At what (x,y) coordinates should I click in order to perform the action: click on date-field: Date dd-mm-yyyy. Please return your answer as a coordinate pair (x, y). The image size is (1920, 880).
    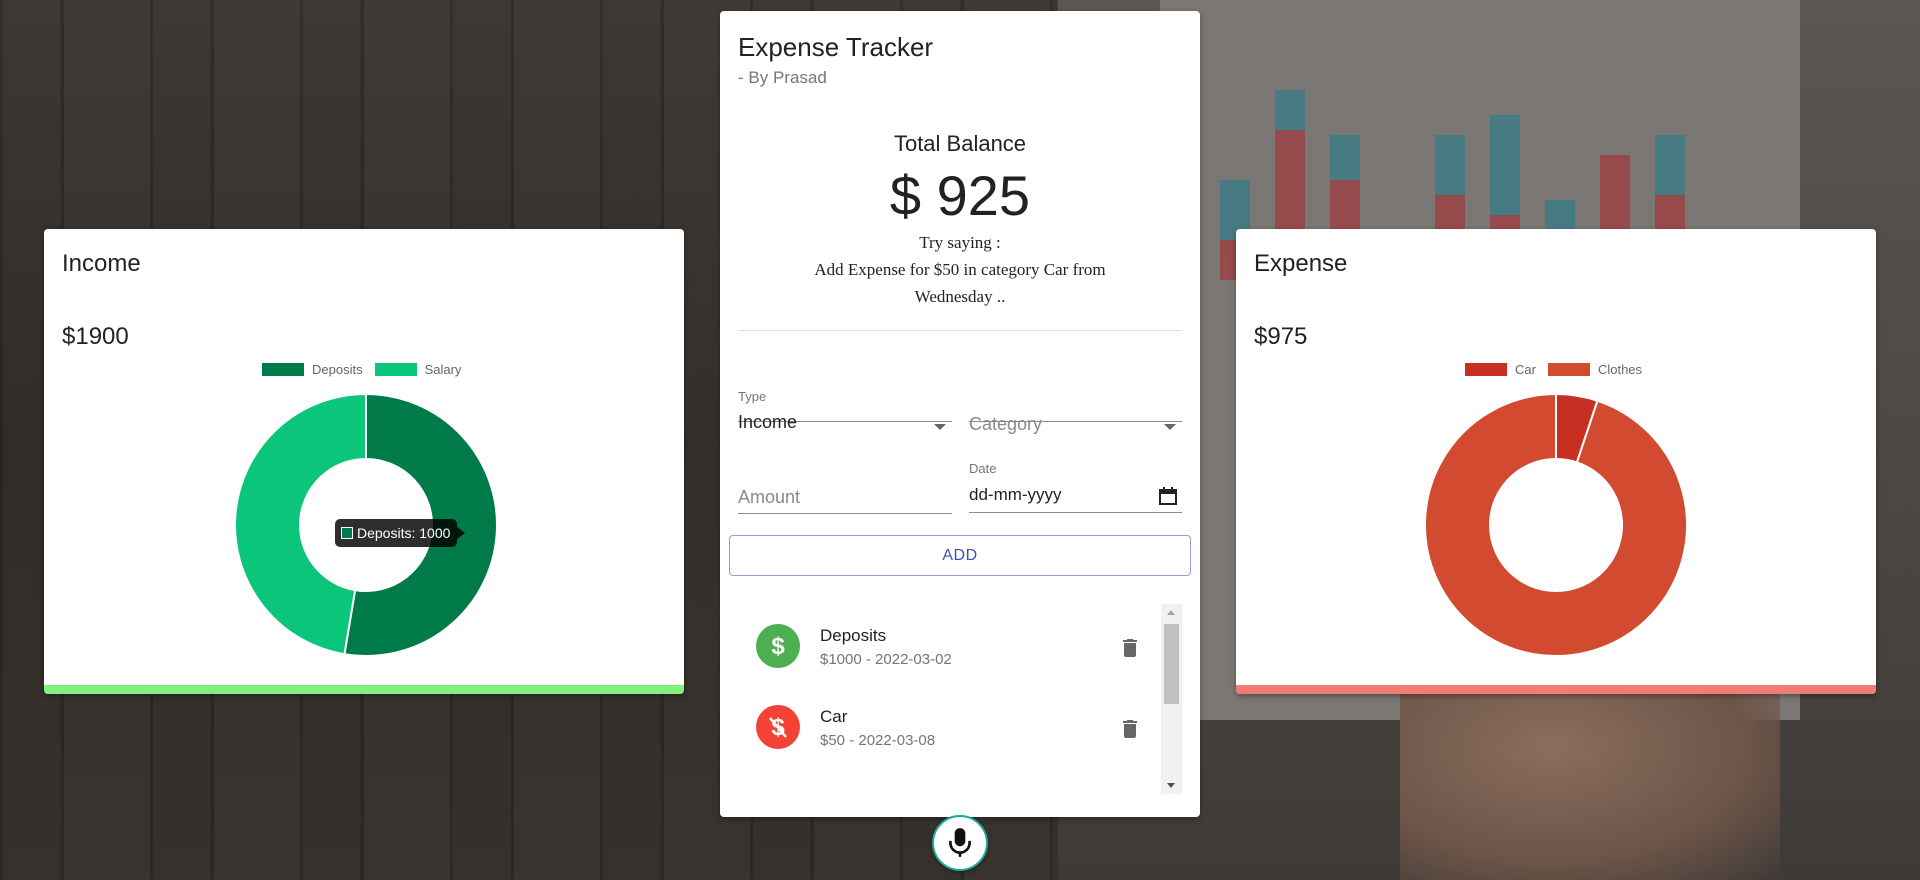
    Looking at the image, I should click on (1075, 482).